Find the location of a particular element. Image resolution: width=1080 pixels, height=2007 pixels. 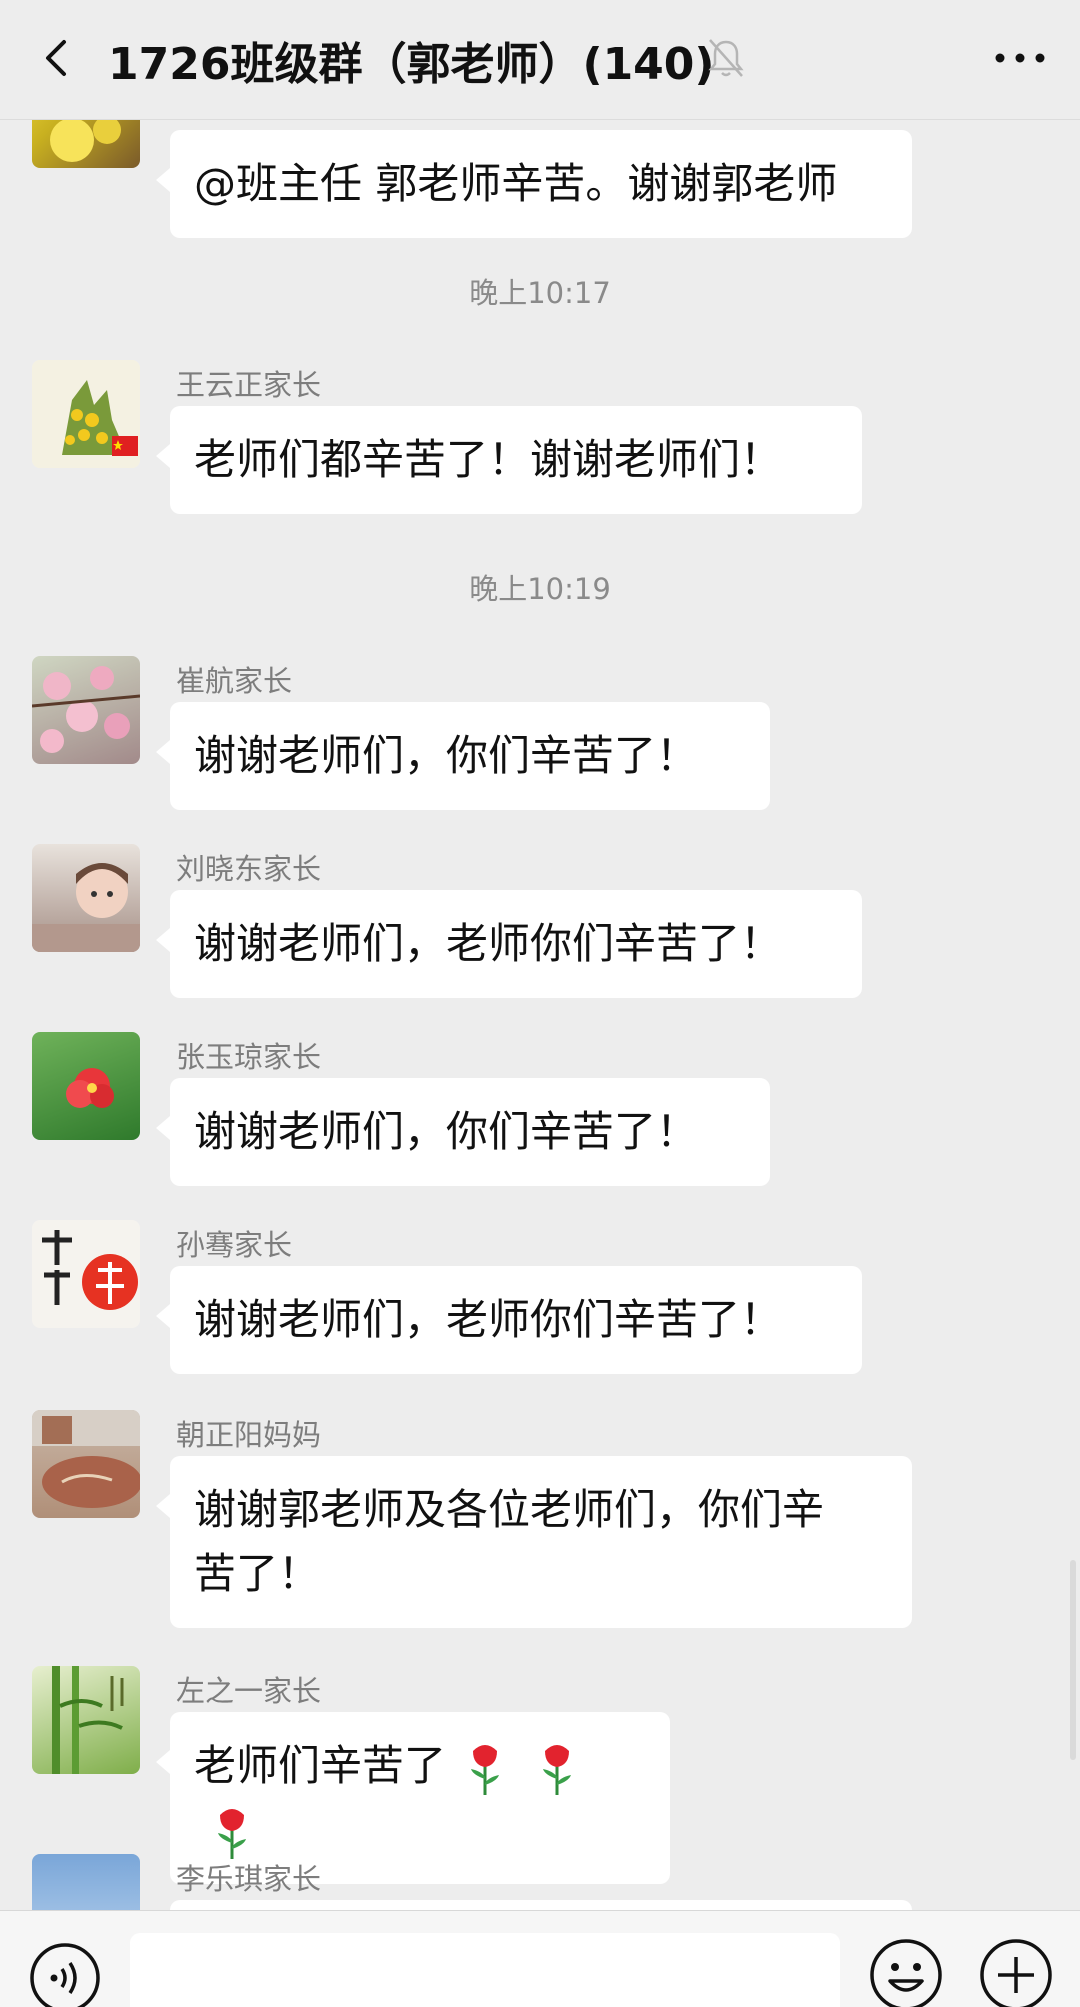

voice-icon is located at coordinates (65, 1974).